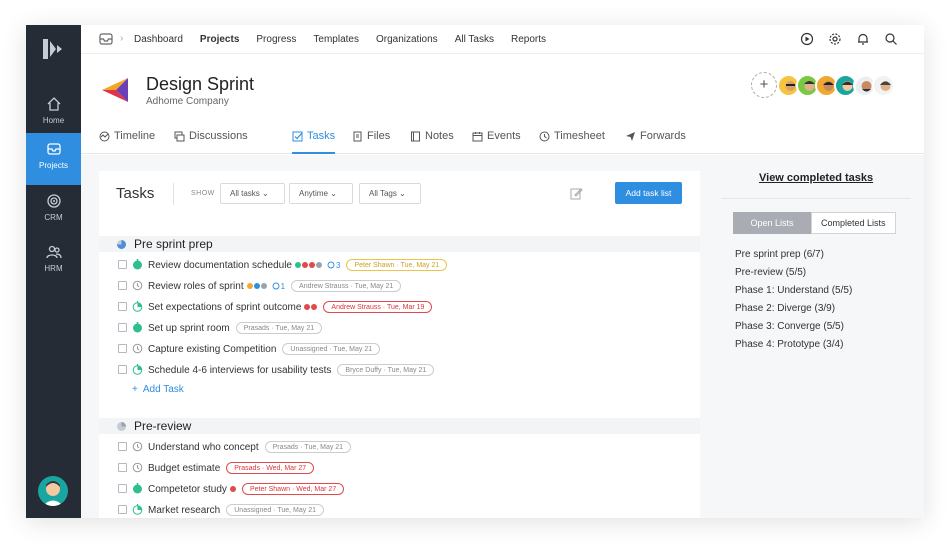 Image resolution: width=950 pixels, height=550 pixels. Describe the element at coordinates (835, 39) in the screenshot. I see `gear-icon` at that location.